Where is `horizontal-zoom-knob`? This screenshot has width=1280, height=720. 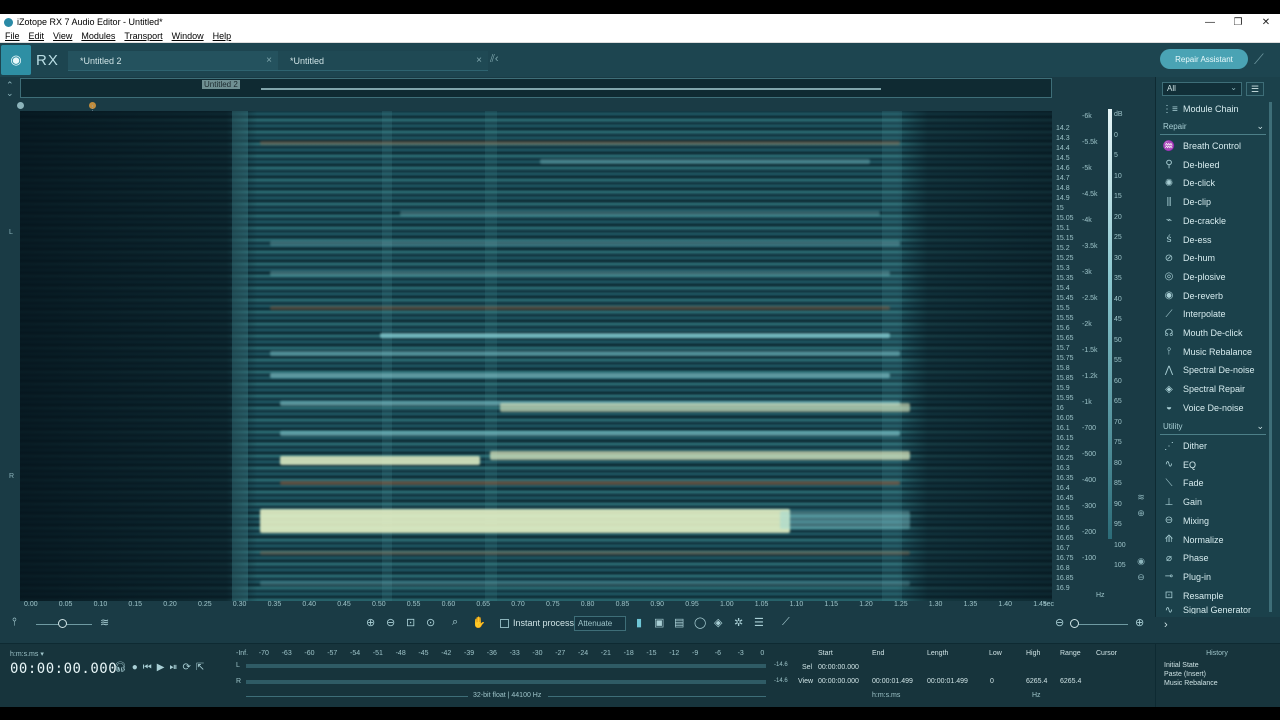 horizontal-zoom-knob is located at coordinates (1074, 623).